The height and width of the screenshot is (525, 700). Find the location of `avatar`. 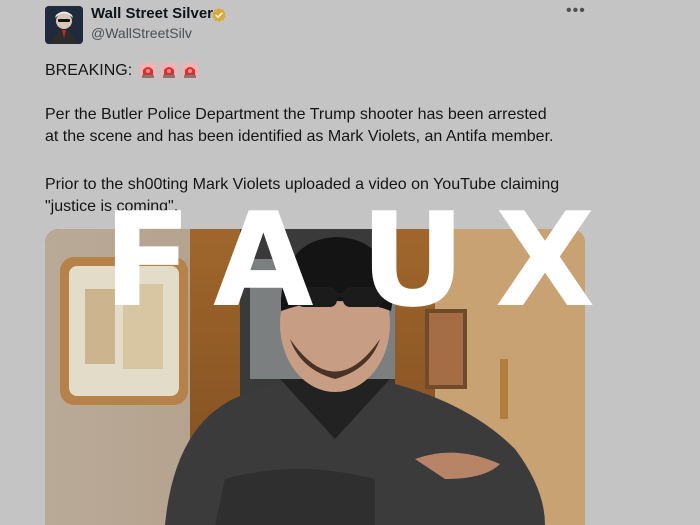

avatar is located at coordinates (64, 25).